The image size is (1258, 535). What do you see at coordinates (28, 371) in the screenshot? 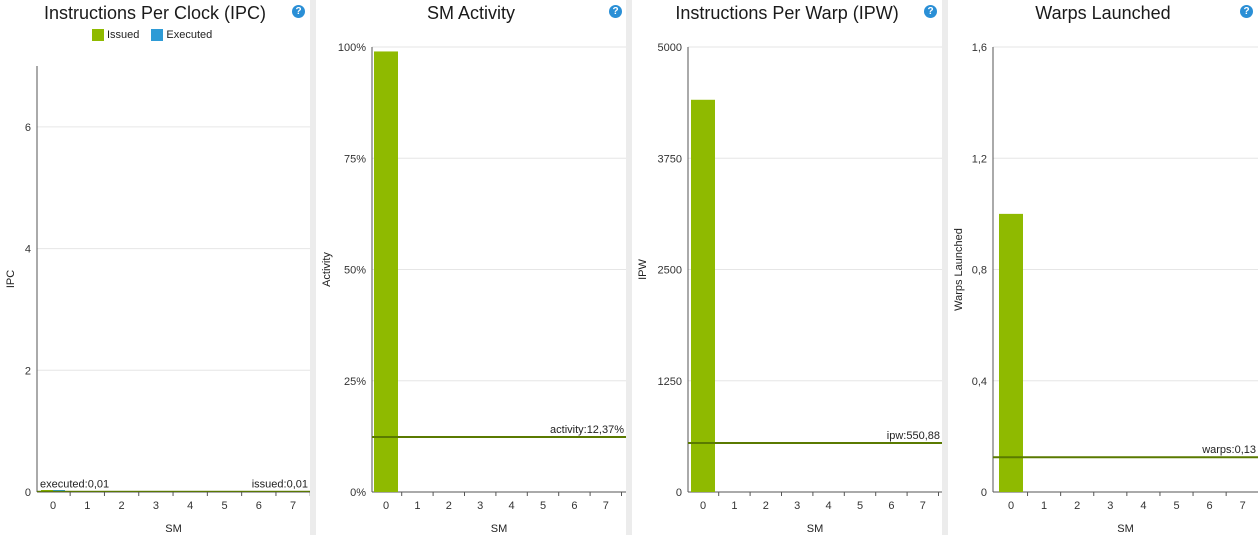
I see `y-tick-label: 2` at bounding box center [28, 371].